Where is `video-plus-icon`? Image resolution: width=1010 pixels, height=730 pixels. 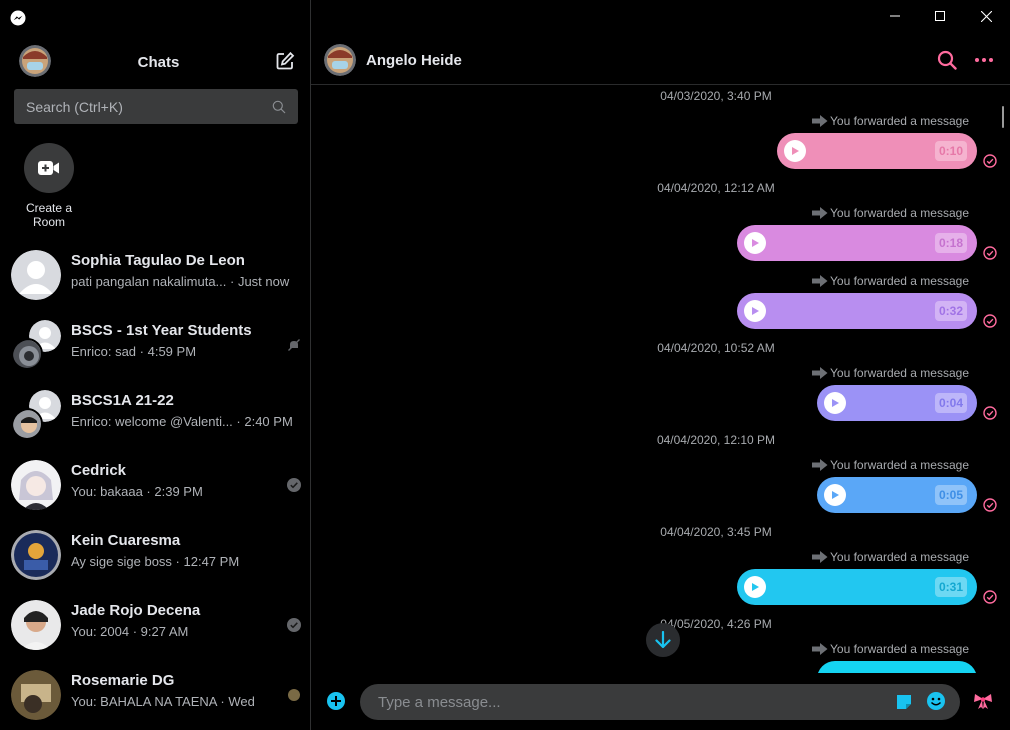 video-plus-icon is located at coordinates (48, 168).